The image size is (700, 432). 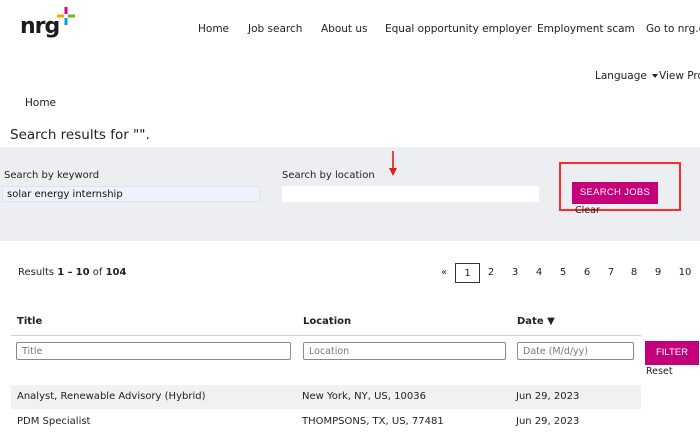 I want to click on keyword-label: Search by keyword, so click(x=52, y=175).